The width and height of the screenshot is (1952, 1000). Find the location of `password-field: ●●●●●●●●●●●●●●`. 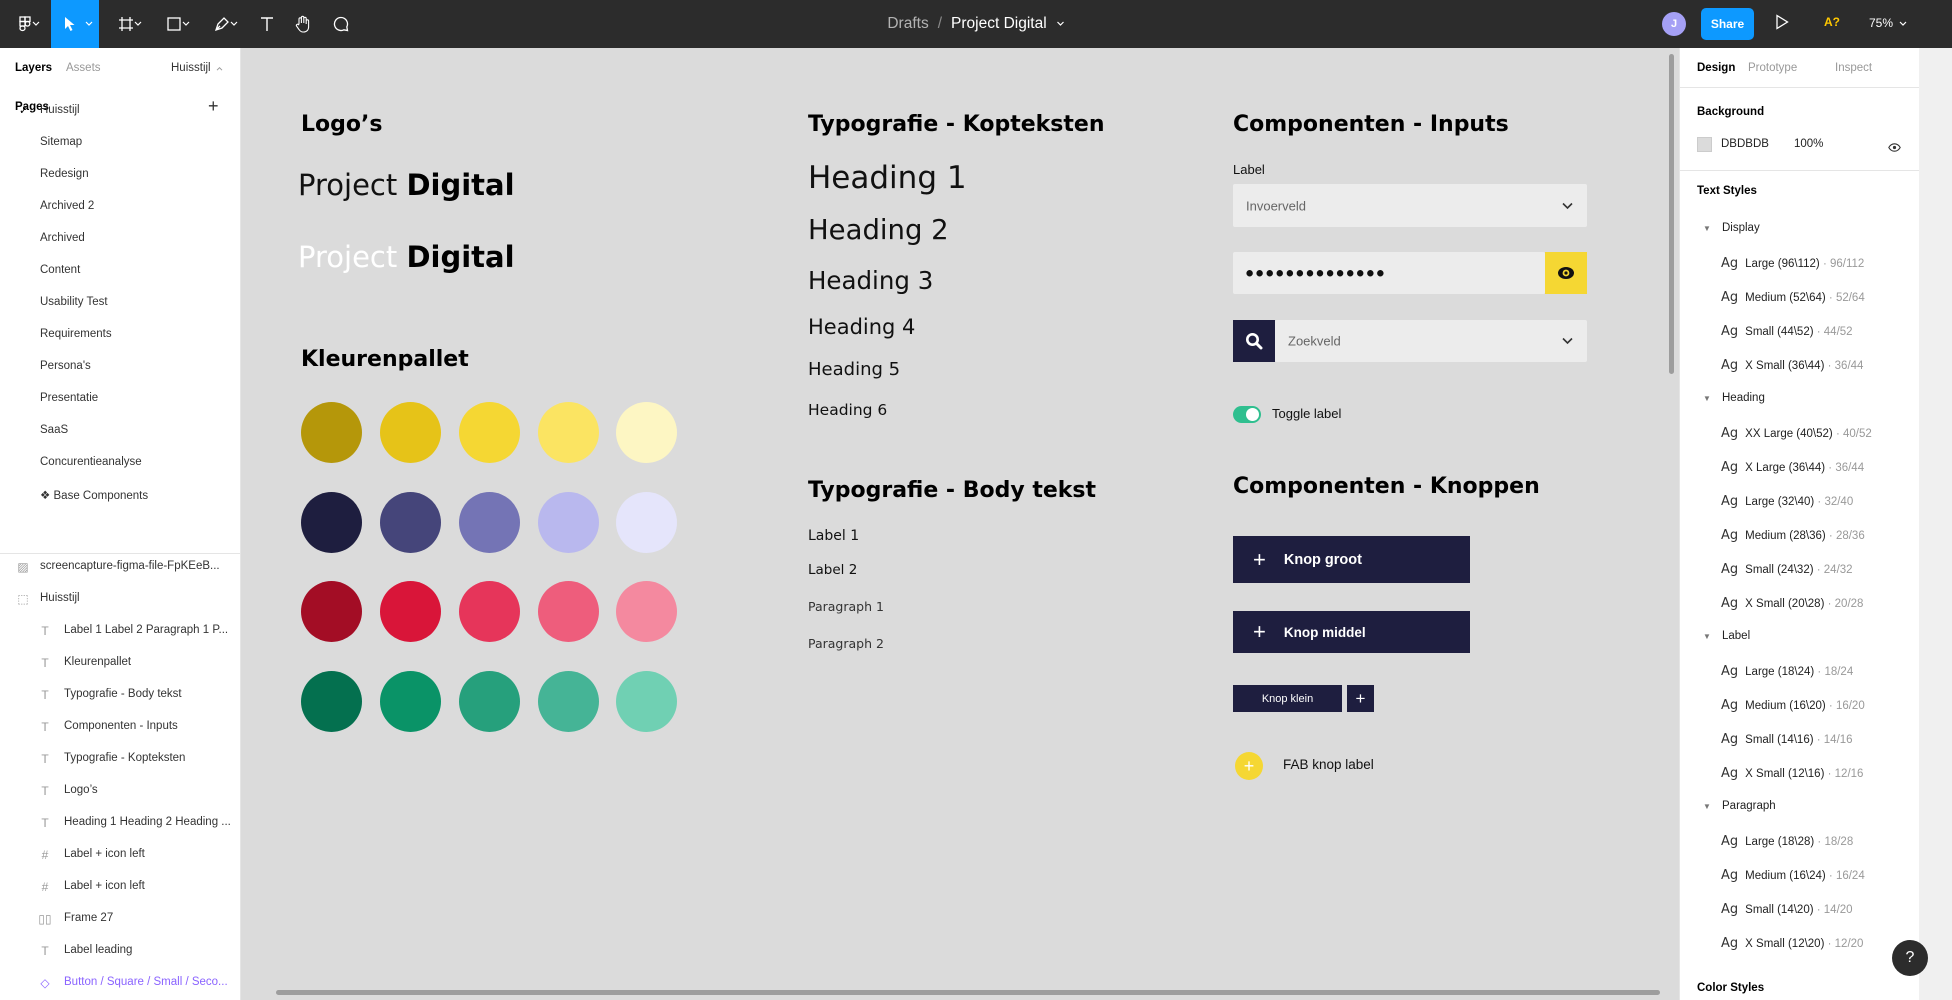

password-field: ●●●●●●●●●●●●●● is located at coordinates (1389, 273).